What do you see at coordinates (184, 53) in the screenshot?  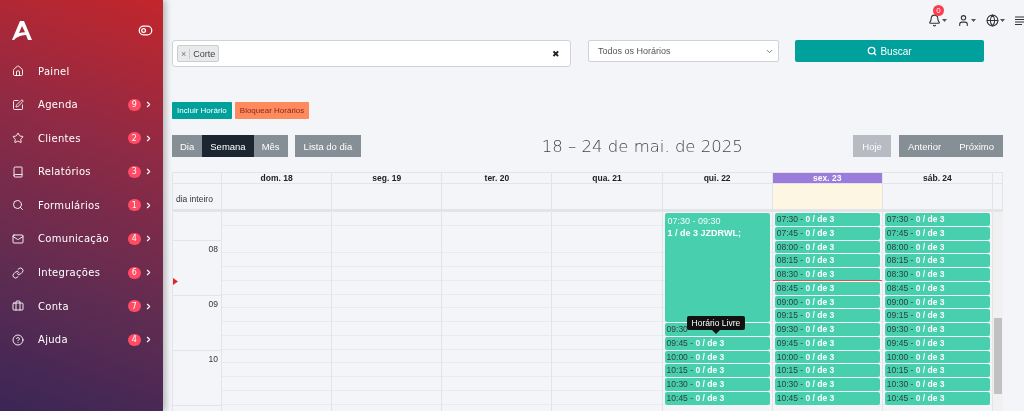 I see `tag-remove-button: ×` at bounding box center [184, 53].